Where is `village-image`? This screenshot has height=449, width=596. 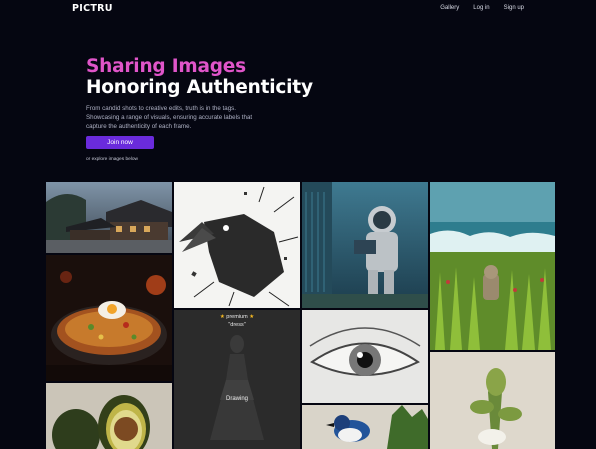 village-image is located at coordinates (109, 217).